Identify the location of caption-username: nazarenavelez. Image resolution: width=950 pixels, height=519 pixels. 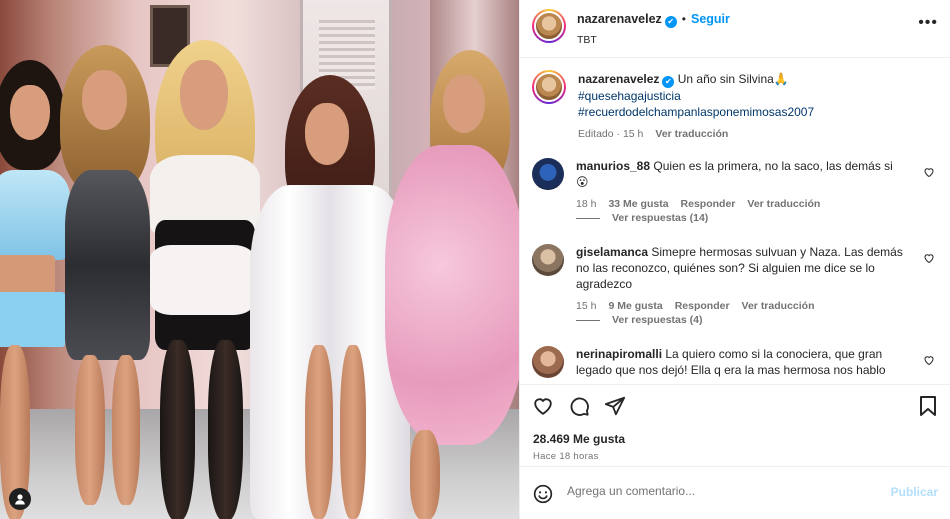
(618, 79).